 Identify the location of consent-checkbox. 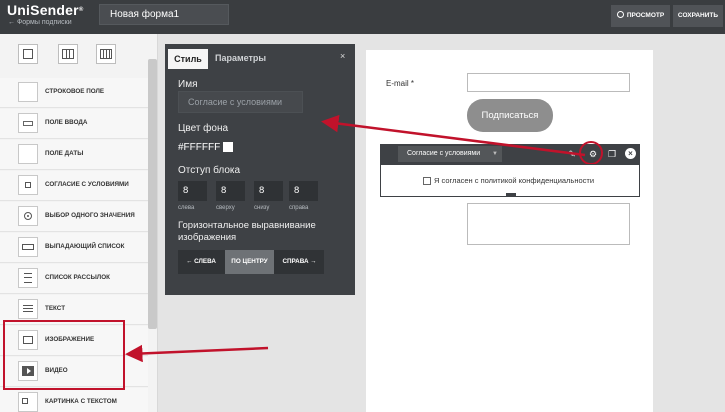
(427, 181).